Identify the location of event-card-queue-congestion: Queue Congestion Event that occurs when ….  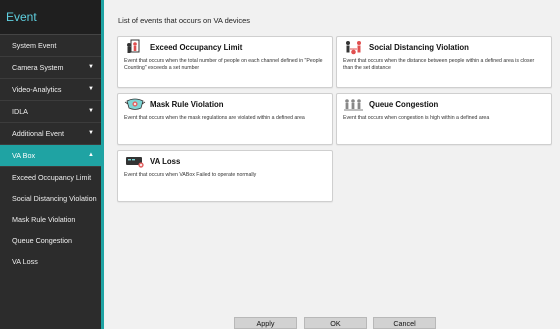
(444, 119).